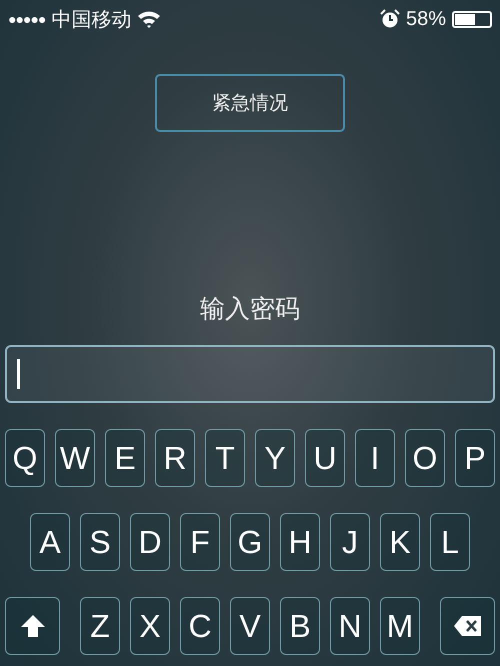 The width and height of the screenshot is (500, 666). I want to click on text-cursor, so click(18, 374).